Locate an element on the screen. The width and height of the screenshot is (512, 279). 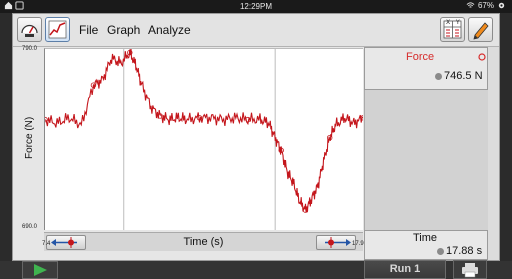
table-icon-text: X Y is located at coordinates (453, 22).